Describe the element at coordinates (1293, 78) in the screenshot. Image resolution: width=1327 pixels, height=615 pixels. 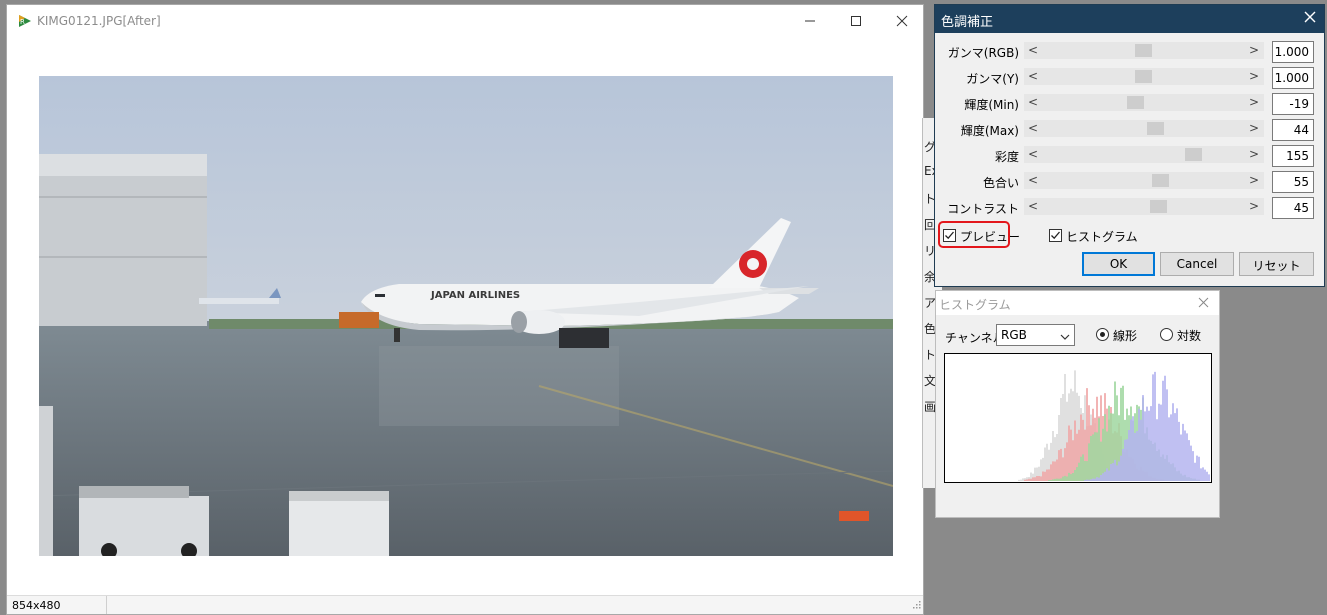
I see `gamma-y-value: 1.000` at that location.